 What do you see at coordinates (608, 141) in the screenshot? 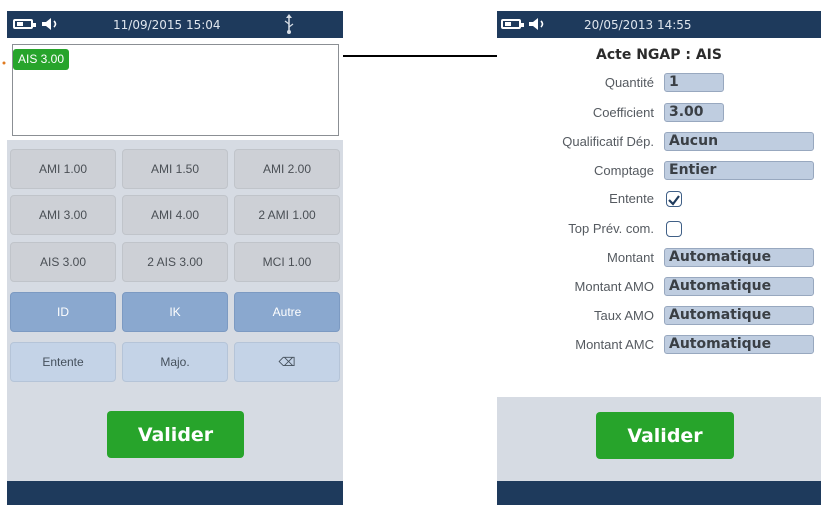
I see `qualificatif-label: Qualificatif Dép.` at bounding box center [608, 141].